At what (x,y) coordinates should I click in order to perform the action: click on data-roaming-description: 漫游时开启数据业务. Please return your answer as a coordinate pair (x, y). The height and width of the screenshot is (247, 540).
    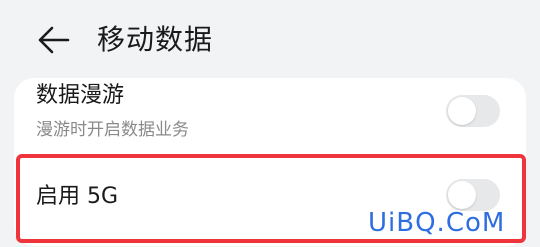
    Looking at the image, I should click on (112, 130).